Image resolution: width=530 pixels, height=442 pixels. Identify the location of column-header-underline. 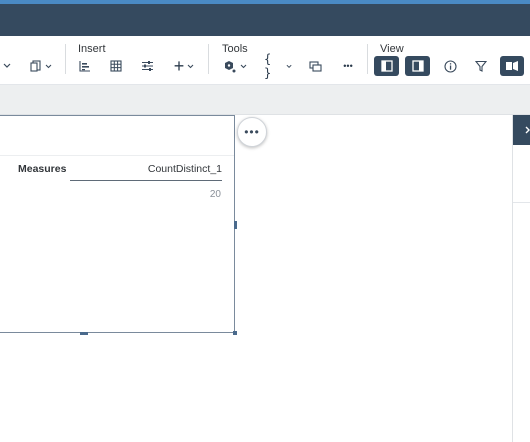
(146, 180).